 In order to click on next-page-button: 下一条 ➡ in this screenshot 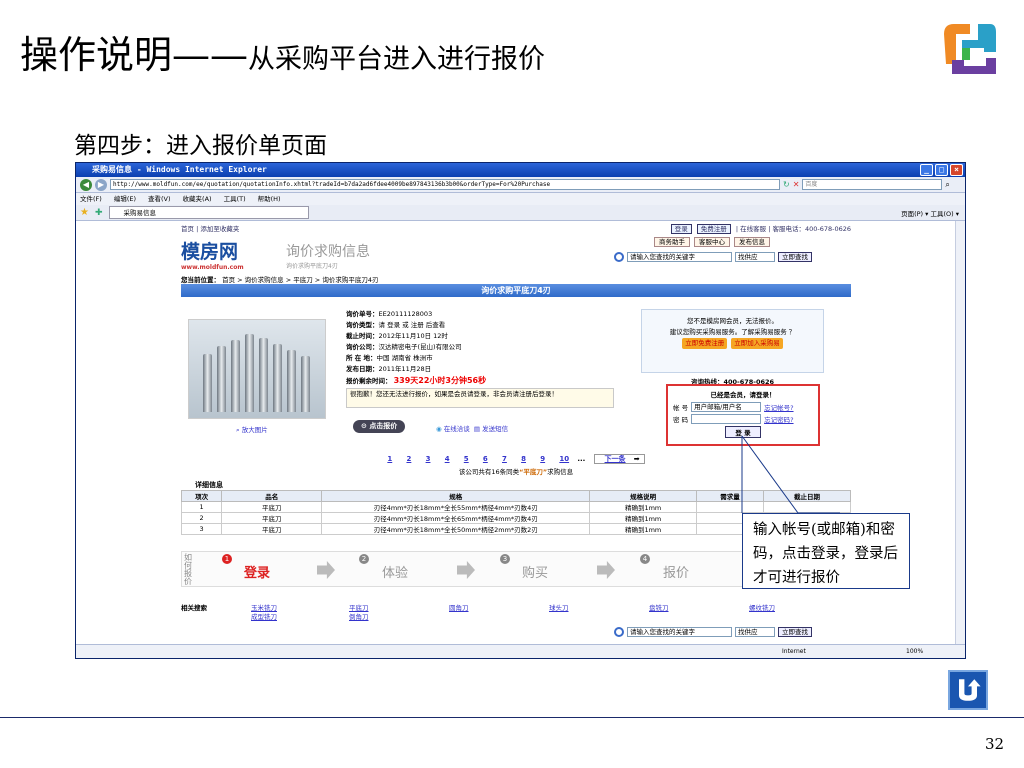, I will do `click(619, 459)`.